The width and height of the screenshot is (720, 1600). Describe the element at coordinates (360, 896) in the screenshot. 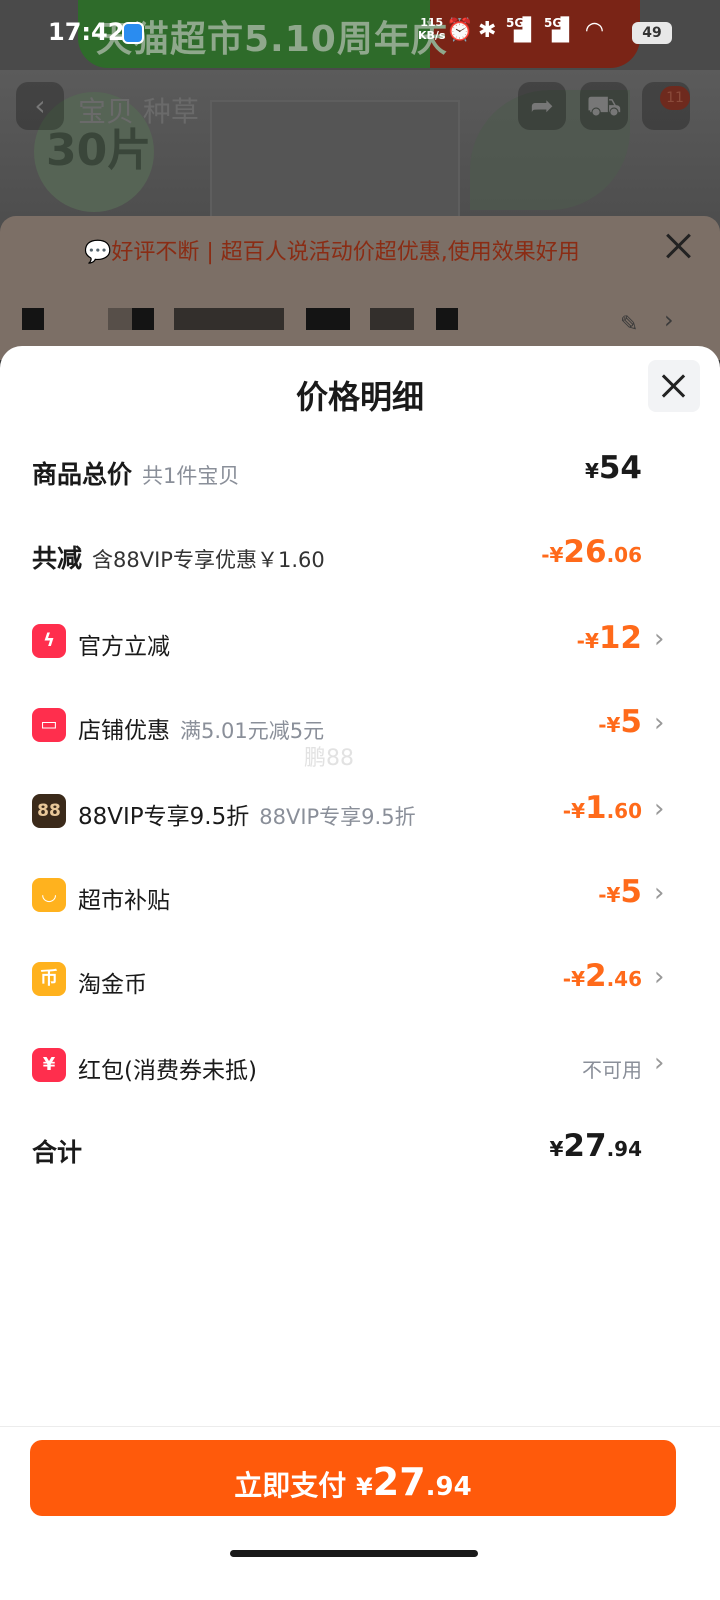

I see `discount-row-supermarket: ◡ 超市补贴 -¥5 ›` at that location.